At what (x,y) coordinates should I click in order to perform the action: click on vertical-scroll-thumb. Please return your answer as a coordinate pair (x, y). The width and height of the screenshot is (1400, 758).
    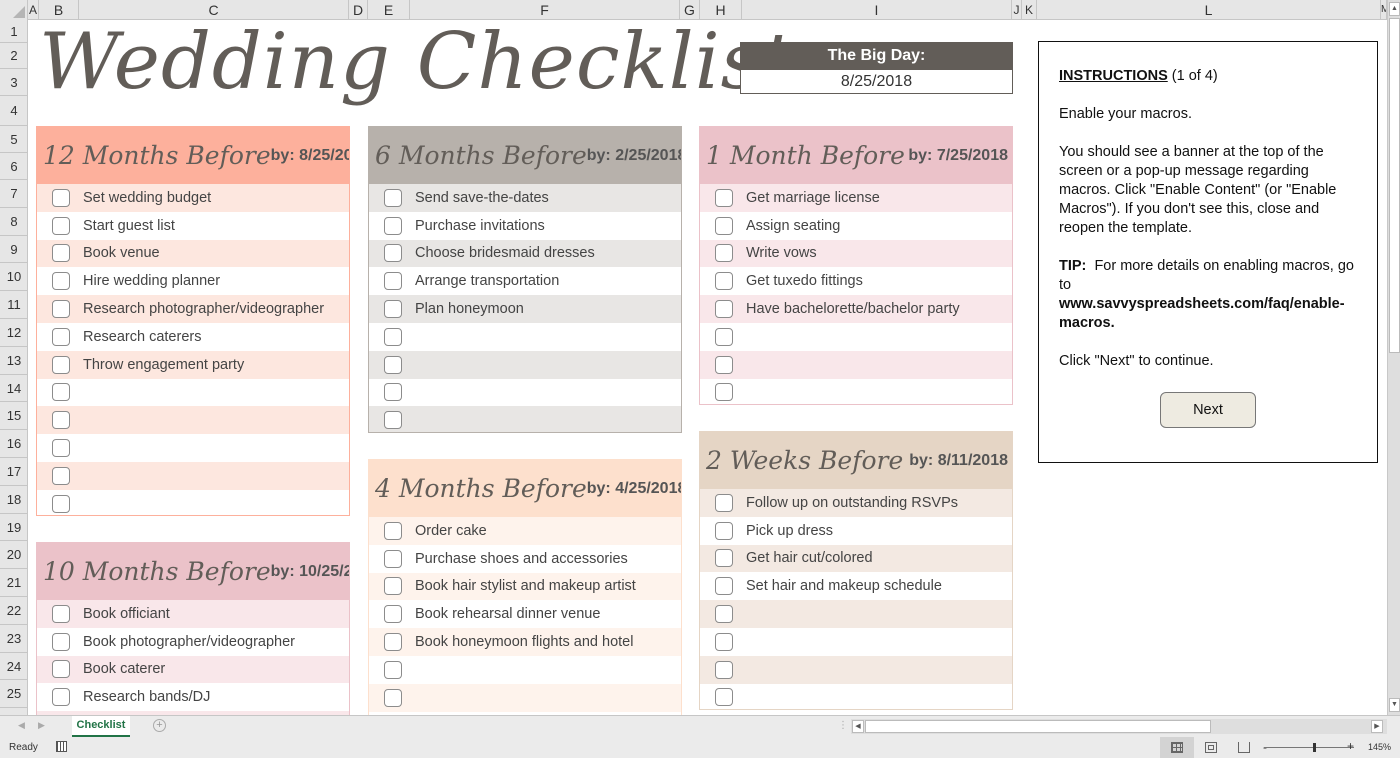
    Looking at the image, I should click on (1394, 185).